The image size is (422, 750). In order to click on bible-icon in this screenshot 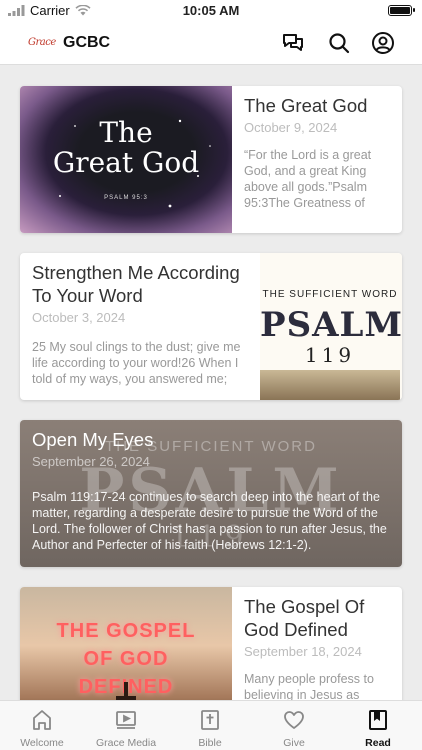, I will do `click(210, 720)`.